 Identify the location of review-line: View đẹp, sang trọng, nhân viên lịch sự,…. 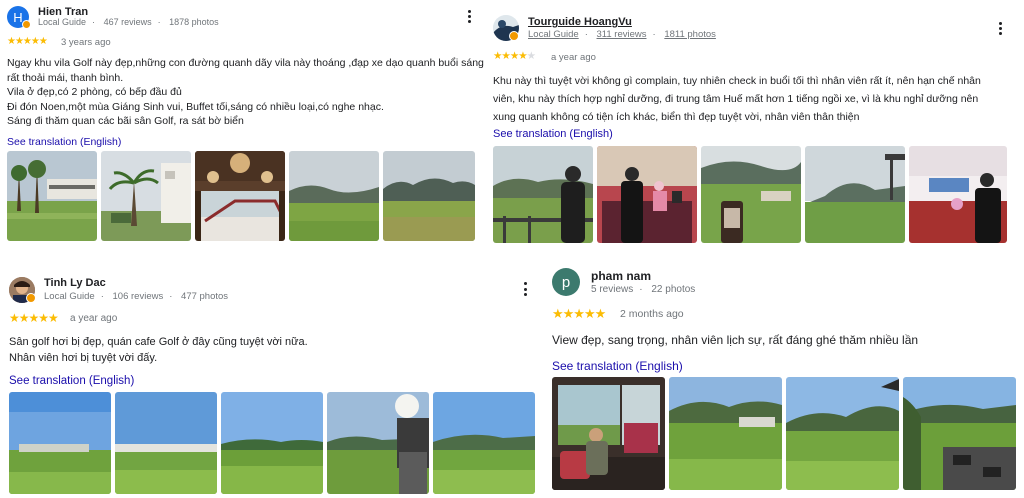
(735, 340).